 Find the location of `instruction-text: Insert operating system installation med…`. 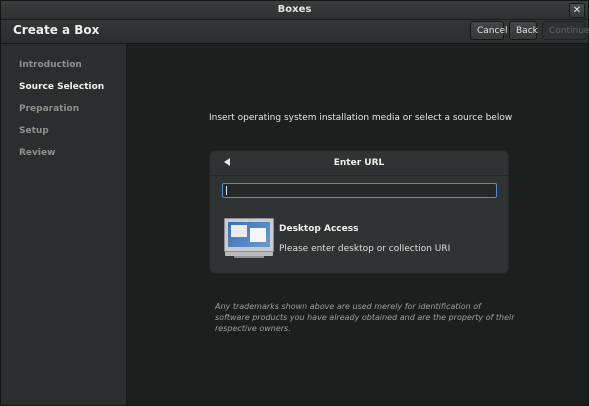

instruction-text: Insert operating system installation med… is located at coordinates (361, 118).